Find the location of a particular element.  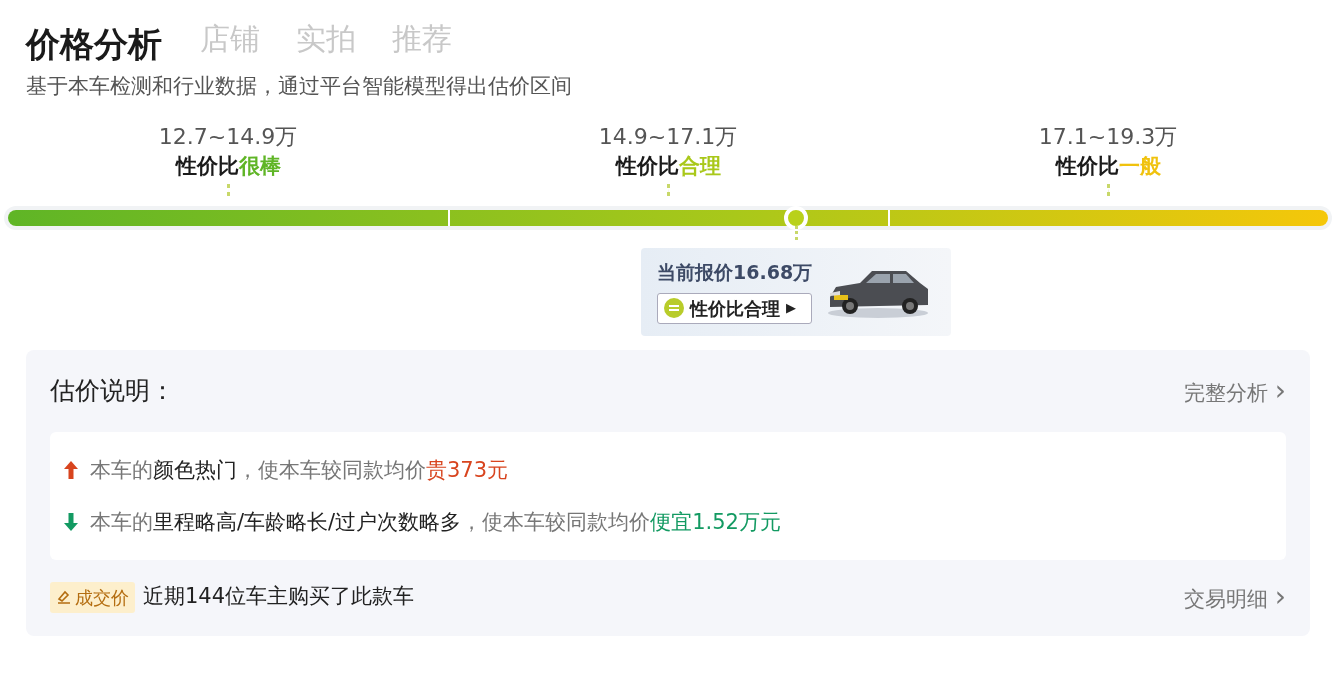

arrow-up-icon is located at coordinates (71, 470).